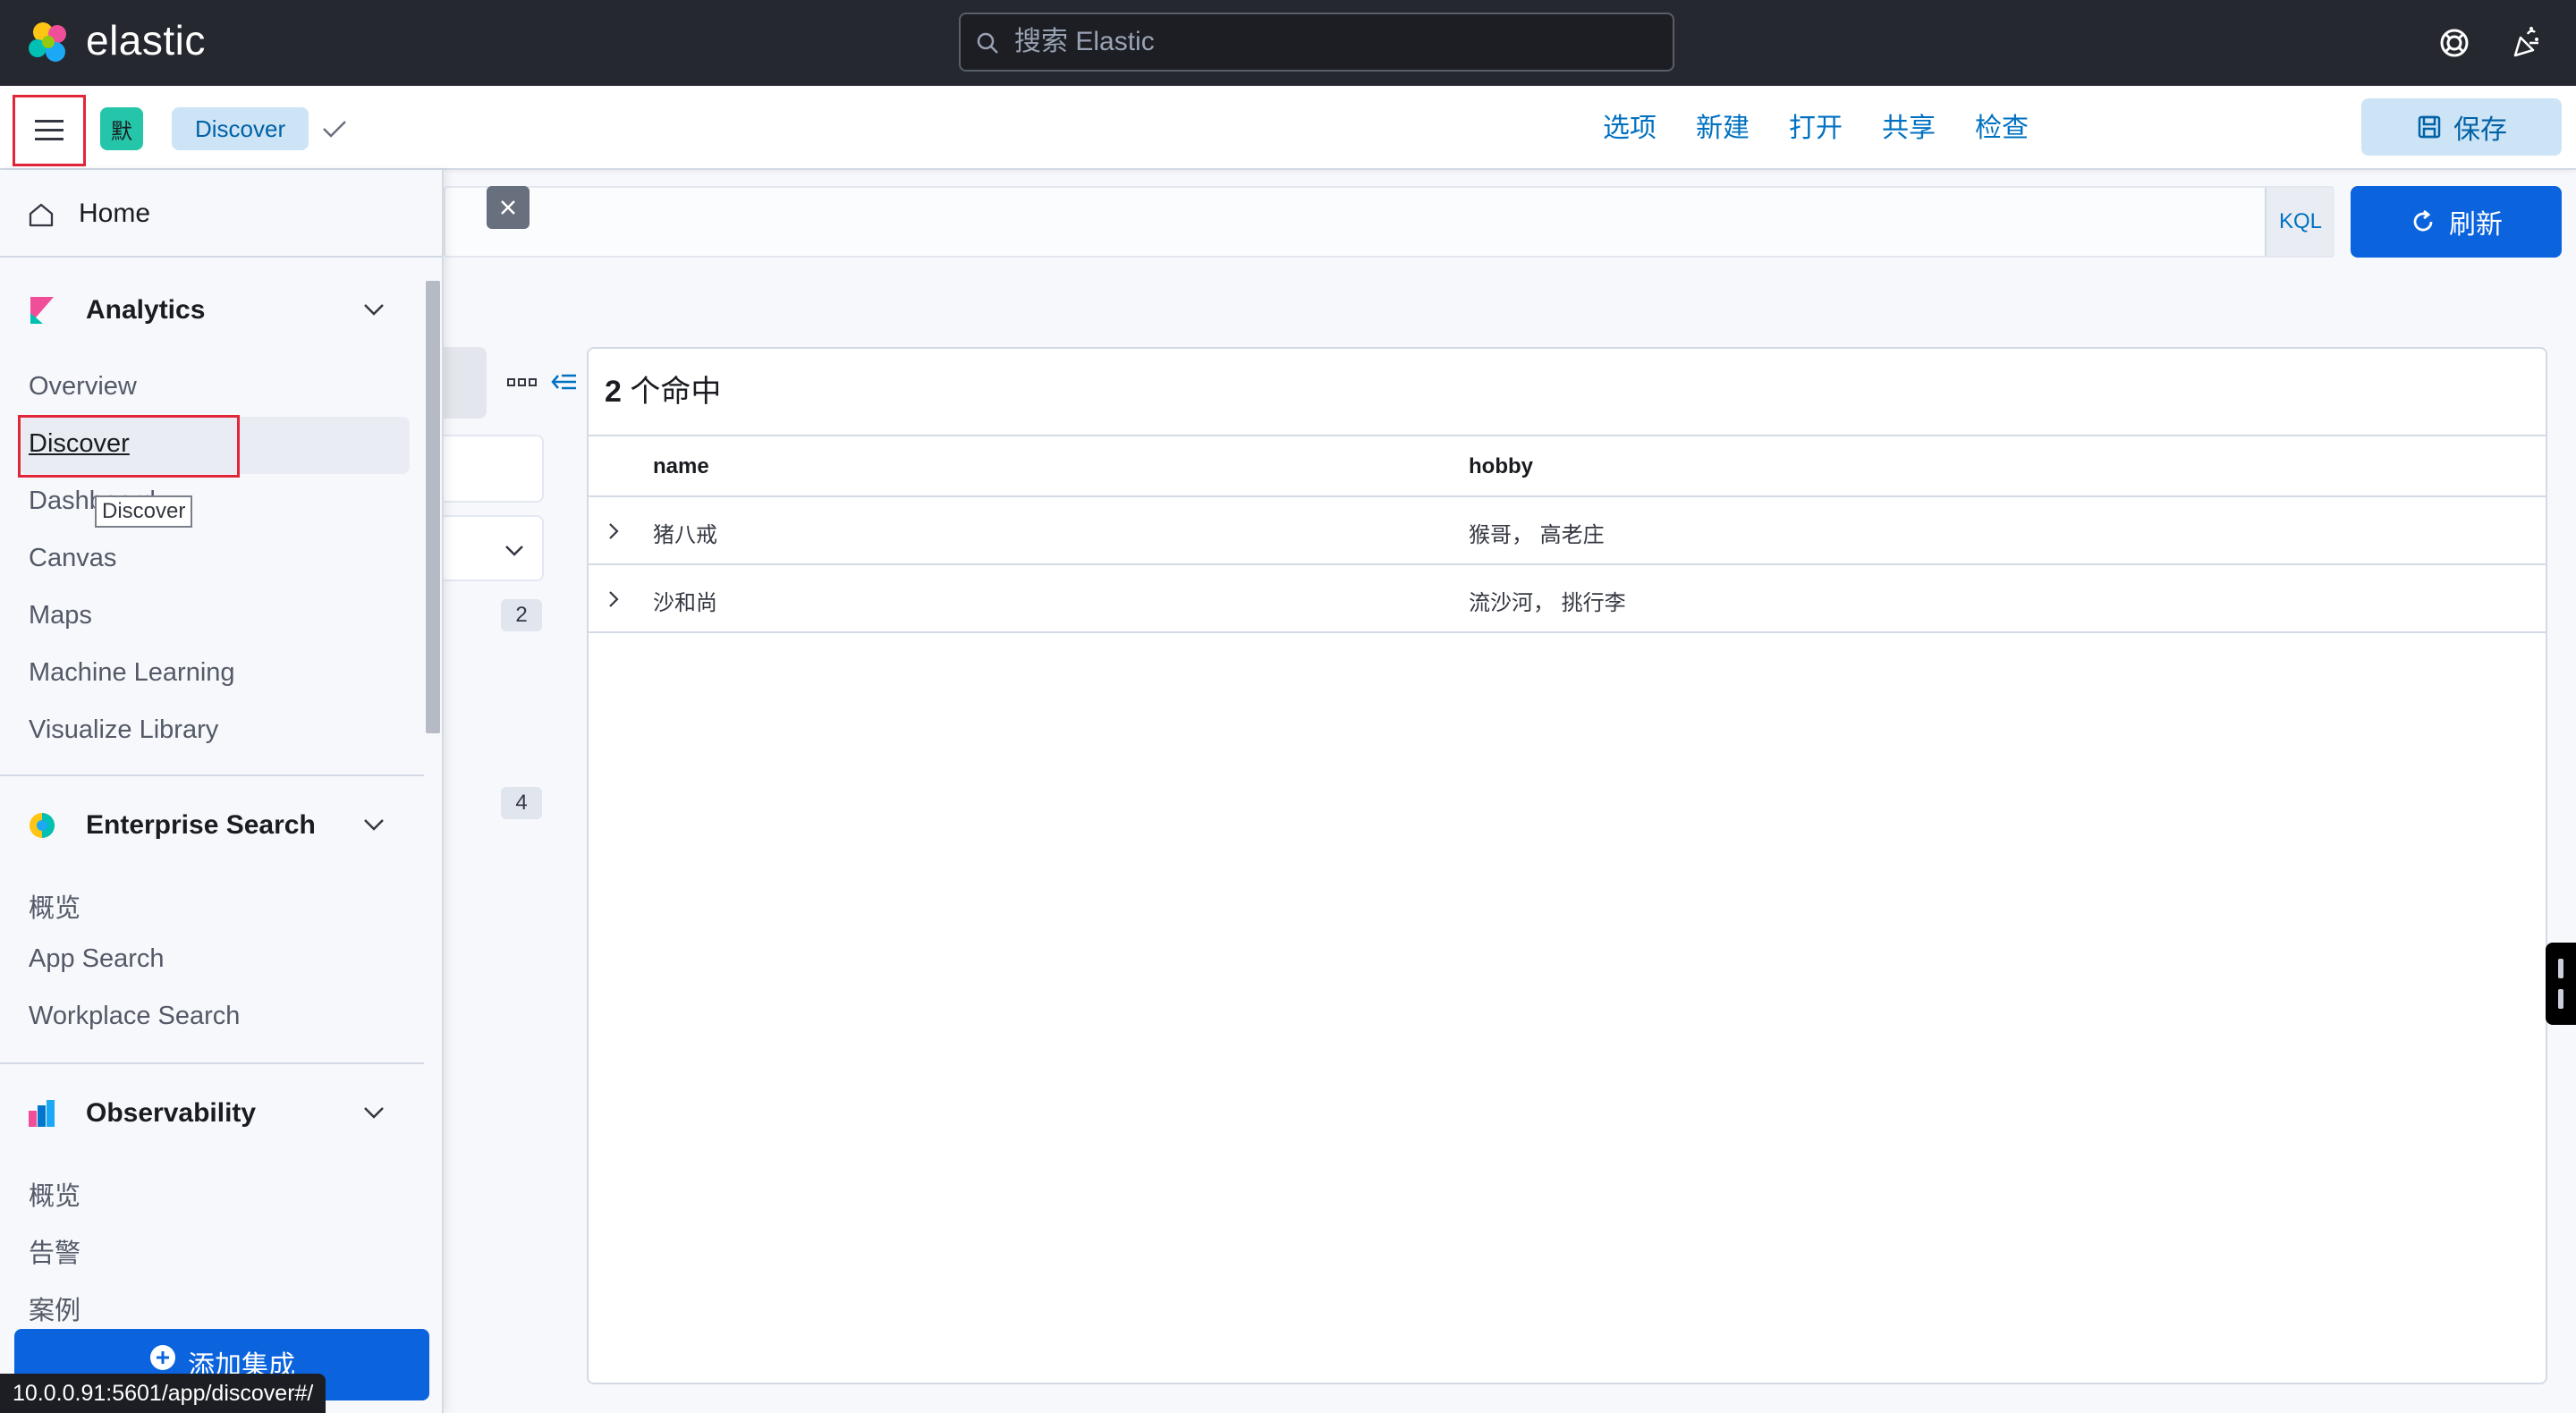 This screenshot has height=1413, width=2576. I want to click on nav-item-overview: Overview, so click(83, 387).